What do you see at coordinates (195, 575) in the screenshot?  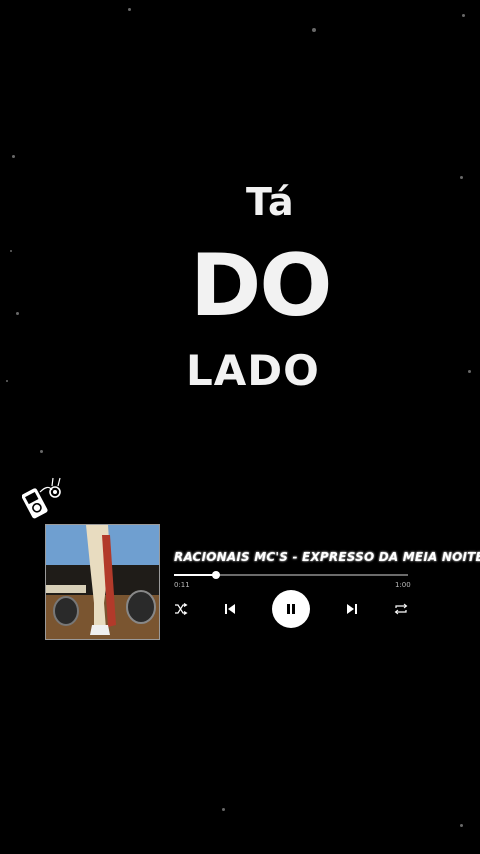 I see `progress-fill` at bounding box center [195, 575].